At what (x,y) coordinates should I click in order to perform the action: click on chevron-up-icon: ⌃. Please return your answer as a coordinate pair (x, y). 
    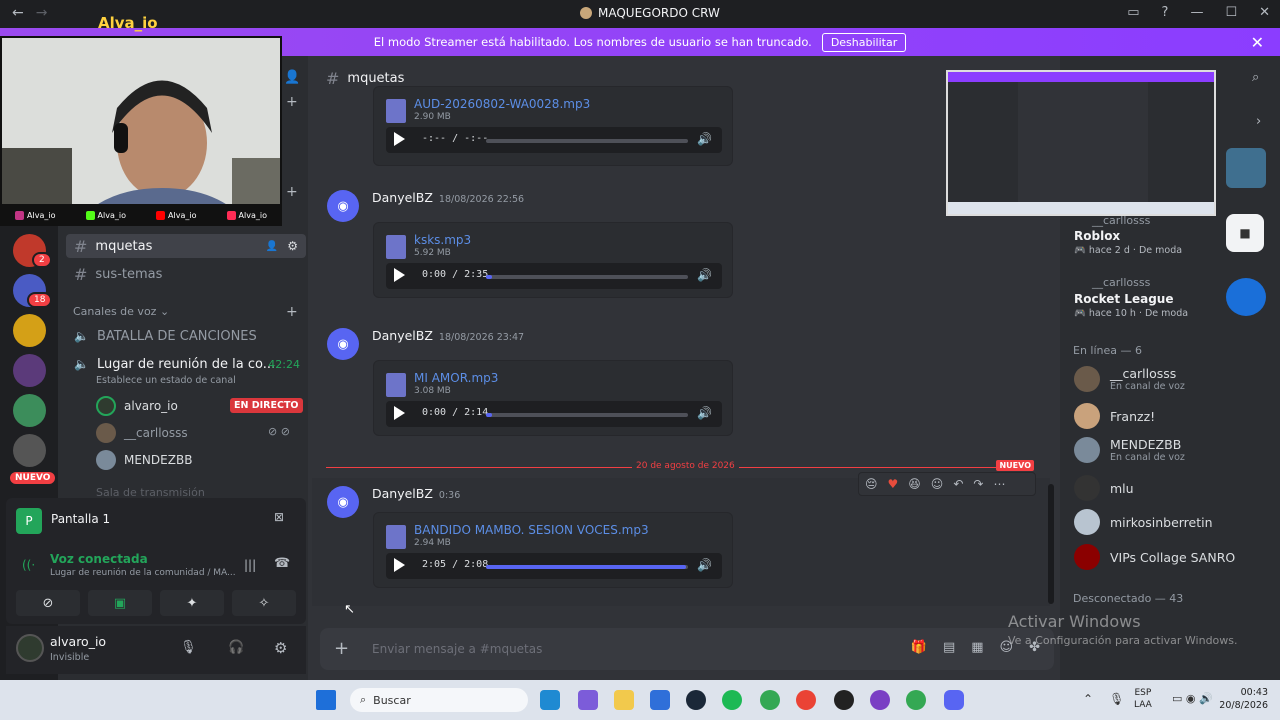
    Looking at the image, I should click on (1088, 699).